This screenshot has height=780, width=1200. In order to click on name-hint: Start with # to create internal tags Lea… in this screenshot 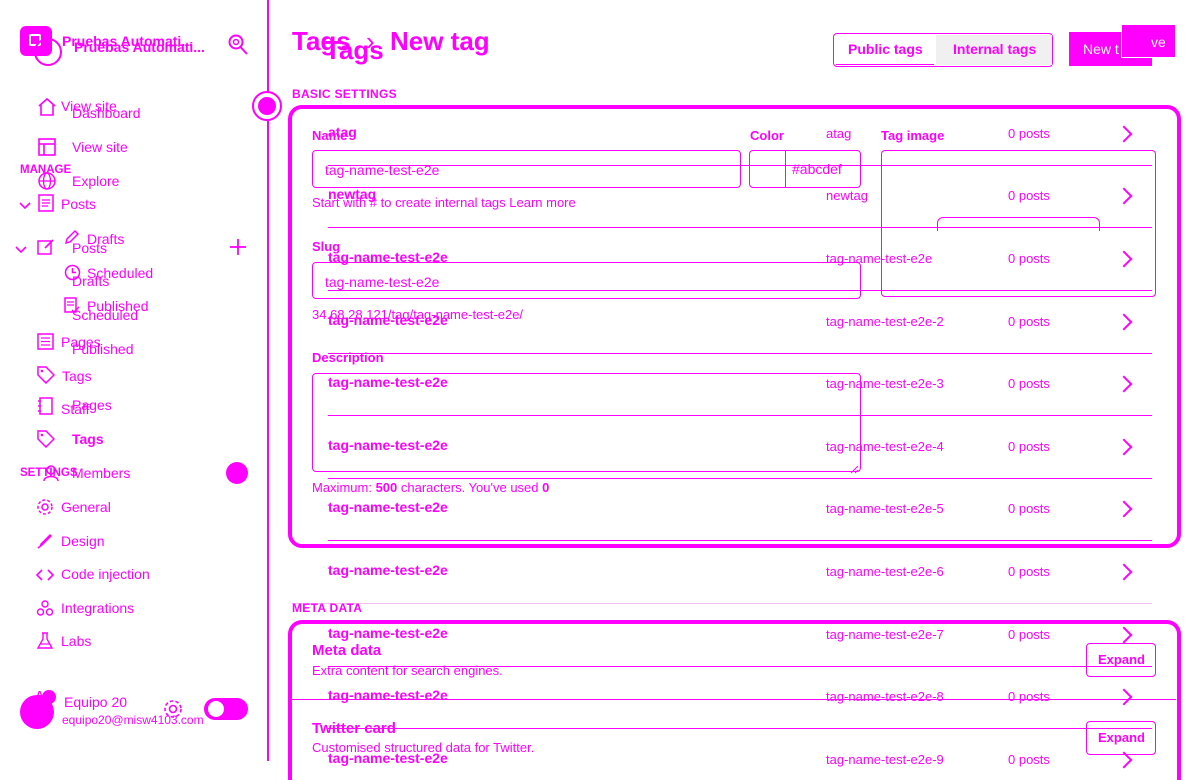, I will do `click(444, 202)`.